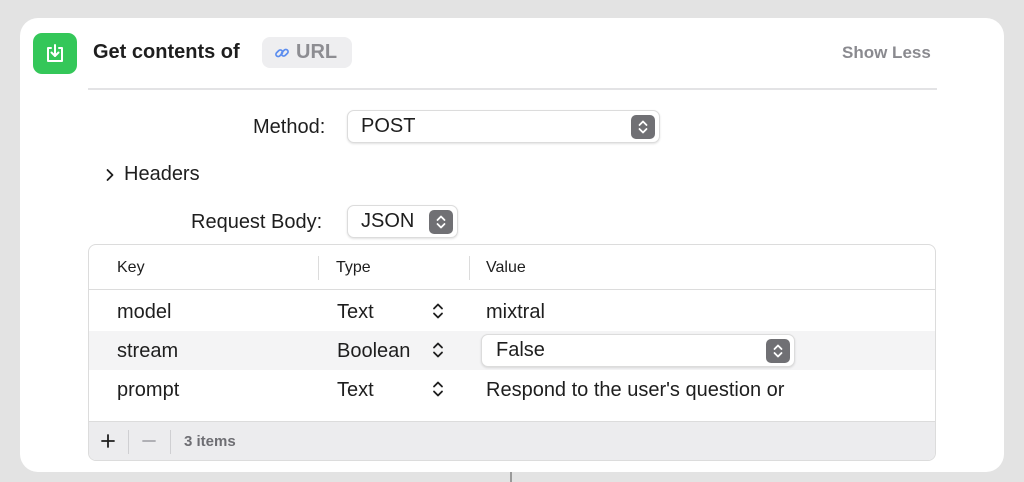 This screenshot has width=1024, height=482. I want to click on url-variable-token: URL, so click(307, 52).